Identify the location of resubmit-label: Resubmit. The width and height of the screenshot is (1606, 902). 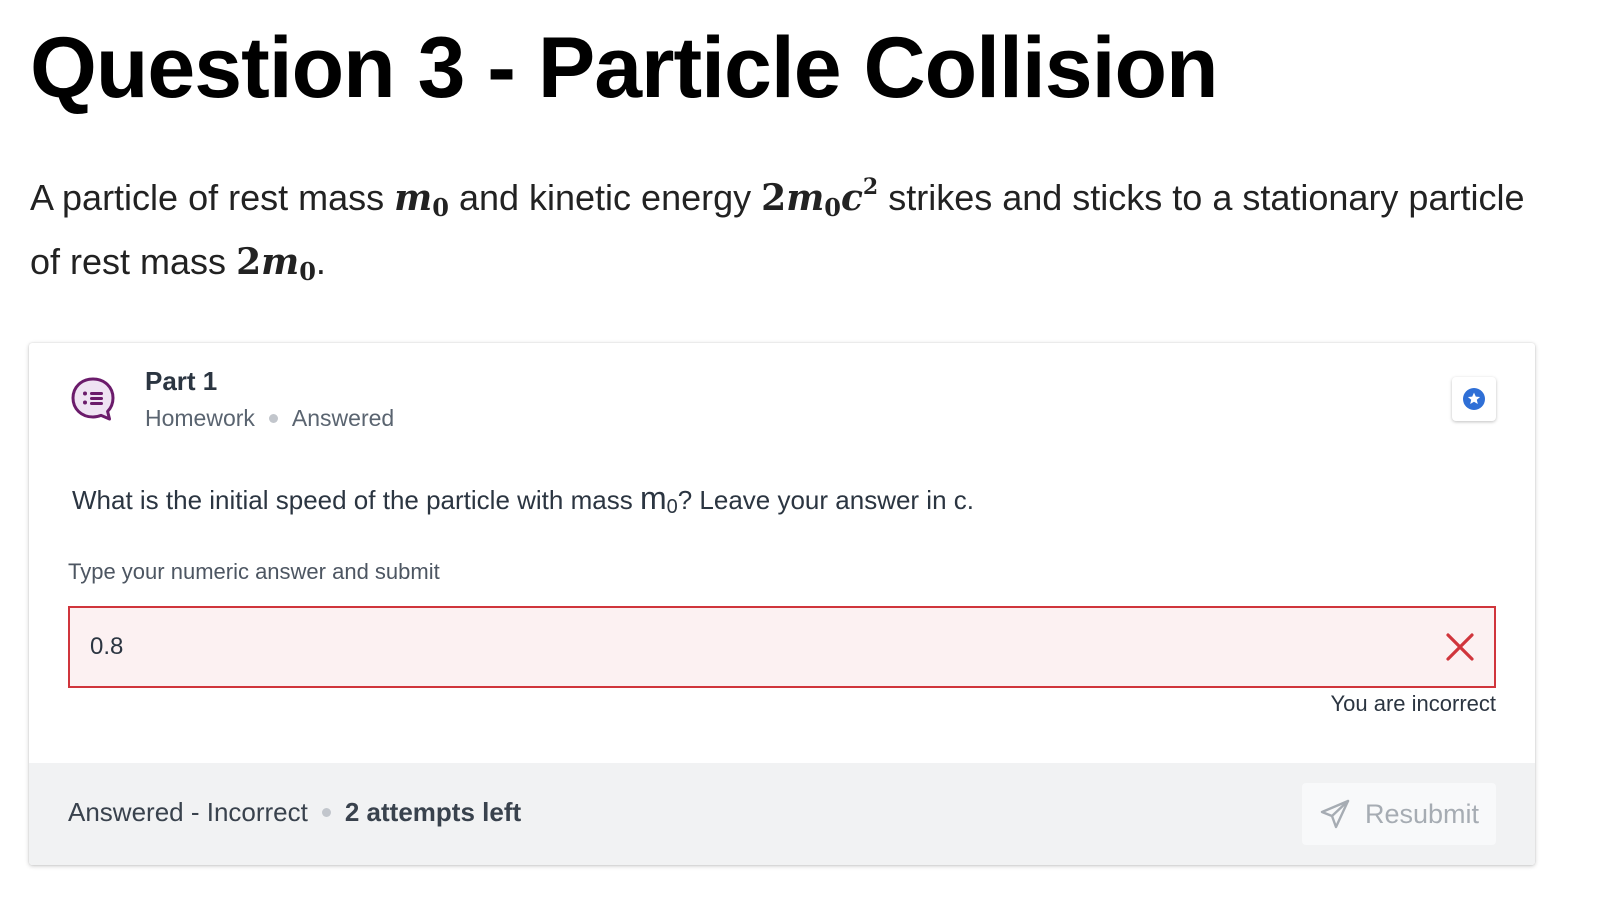
(1422, 813).